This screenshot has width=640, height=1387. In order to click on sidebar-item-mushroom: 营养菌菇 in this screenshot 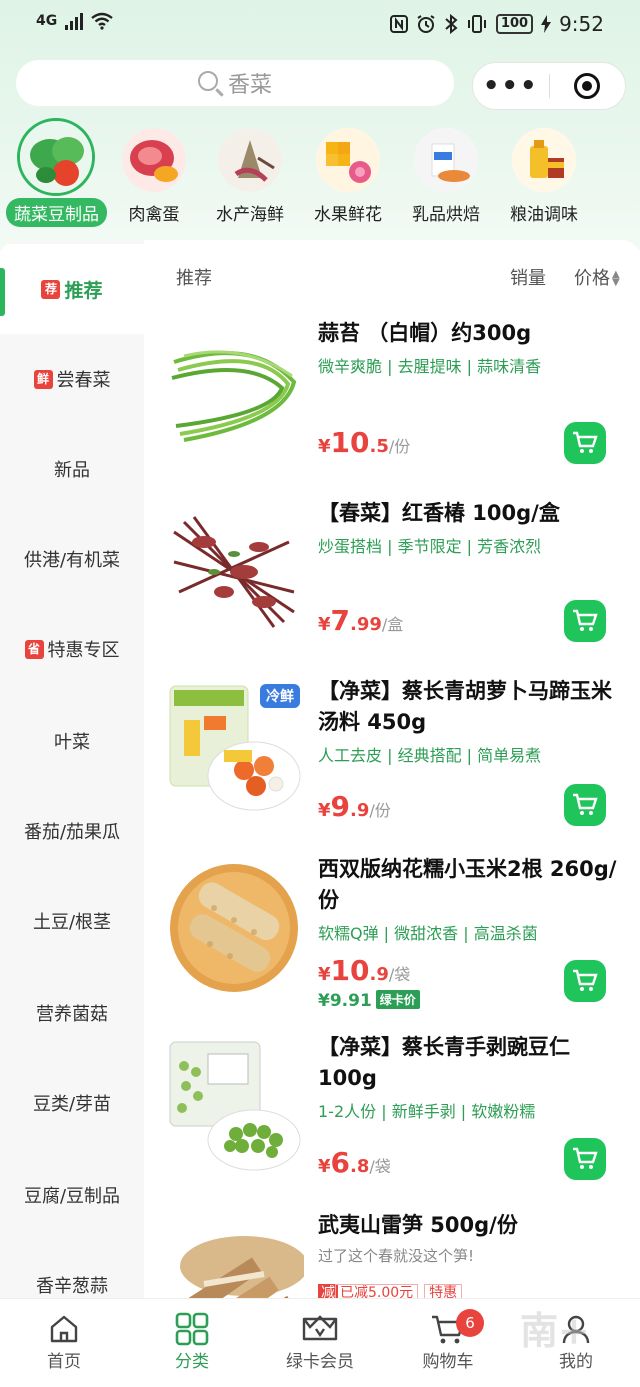, I will do `click(72, 1013)`.